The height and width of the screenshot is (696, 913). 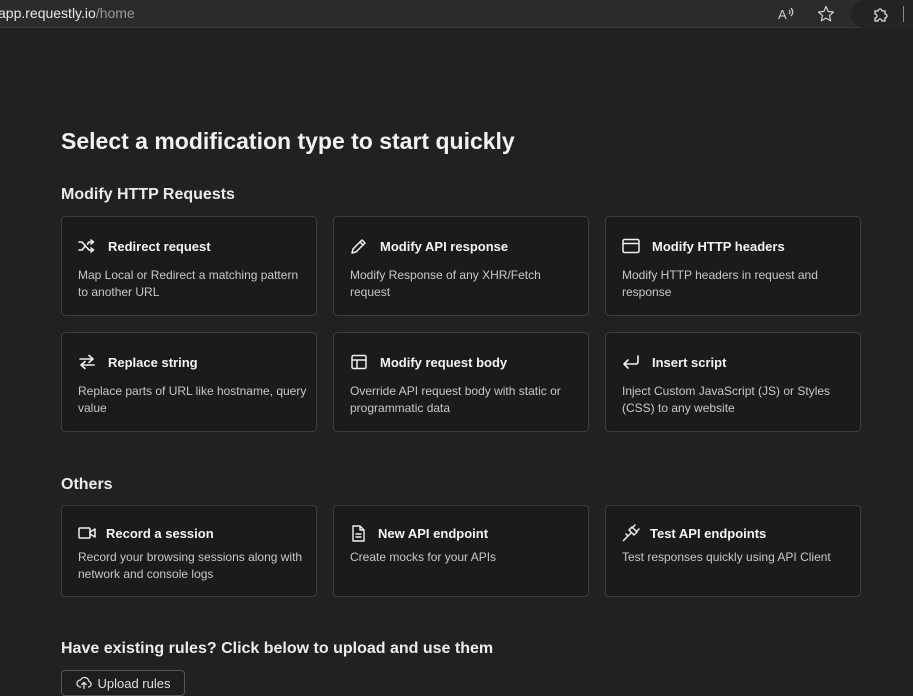 What do you see at coordinates (83, 683) in the screenshot?
I see `upload-cloud-icon` at bounding box center [83, 683].